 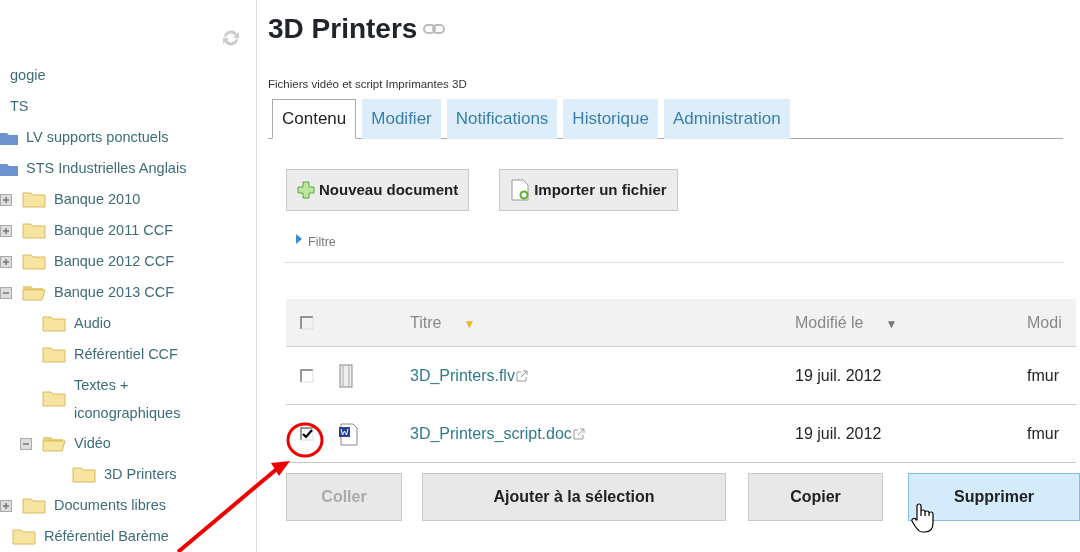 I want to click on tree-item: 3D Printers, so click(x=140, y=474).